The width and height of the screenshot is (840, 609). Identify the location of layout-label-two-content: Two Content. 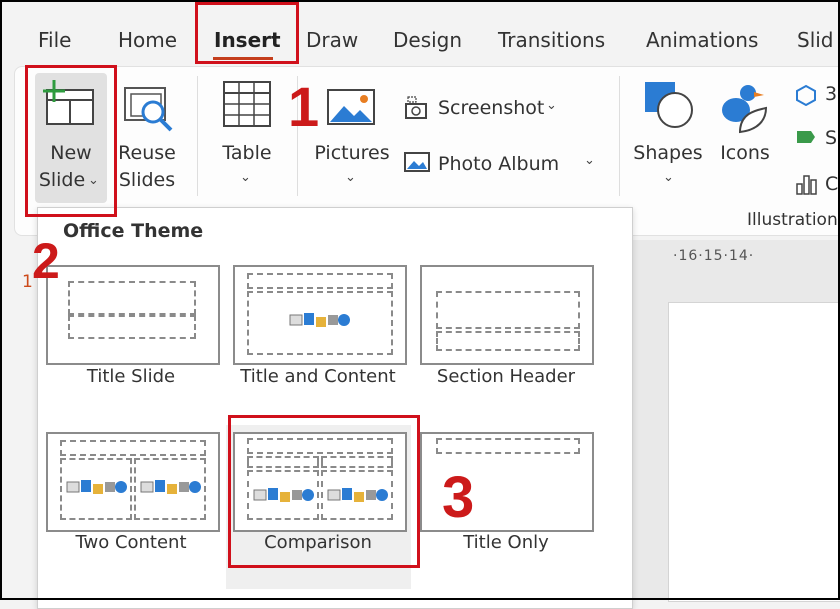
(131, 542).